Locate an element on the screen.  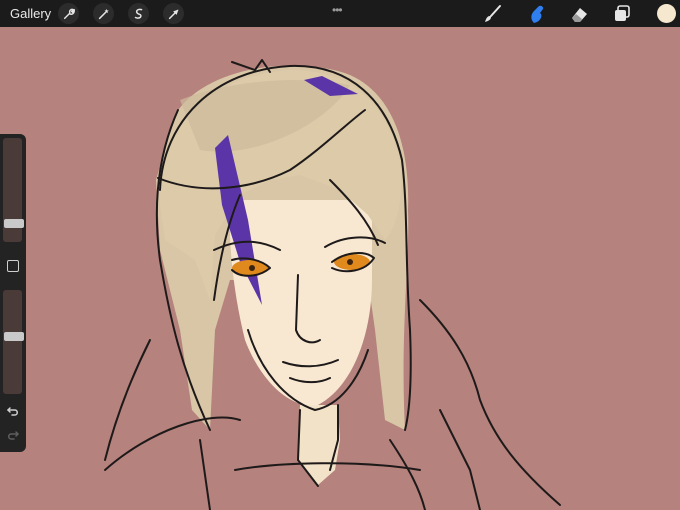
brush-icon is located at coordinates (493, 14).